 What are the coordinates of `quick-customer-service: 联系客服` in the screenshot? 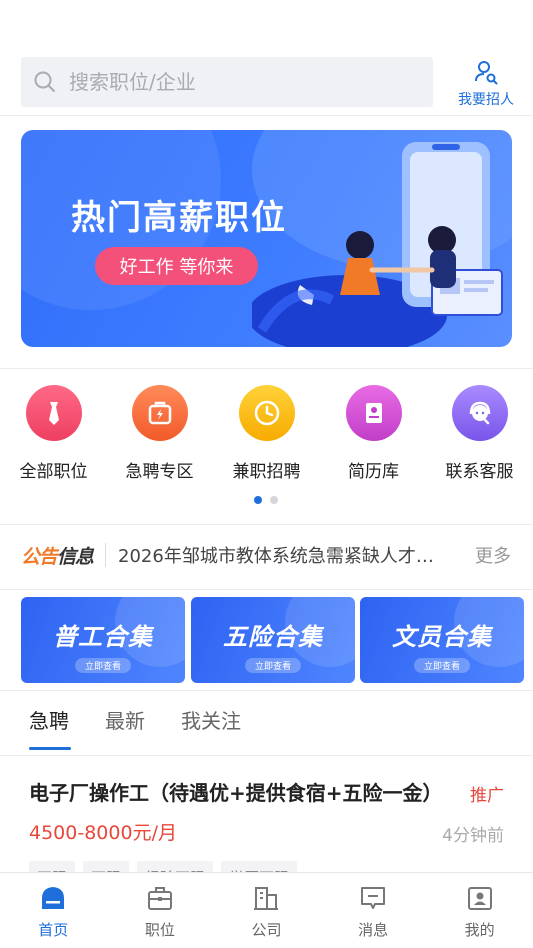 It's located at (479, 433).